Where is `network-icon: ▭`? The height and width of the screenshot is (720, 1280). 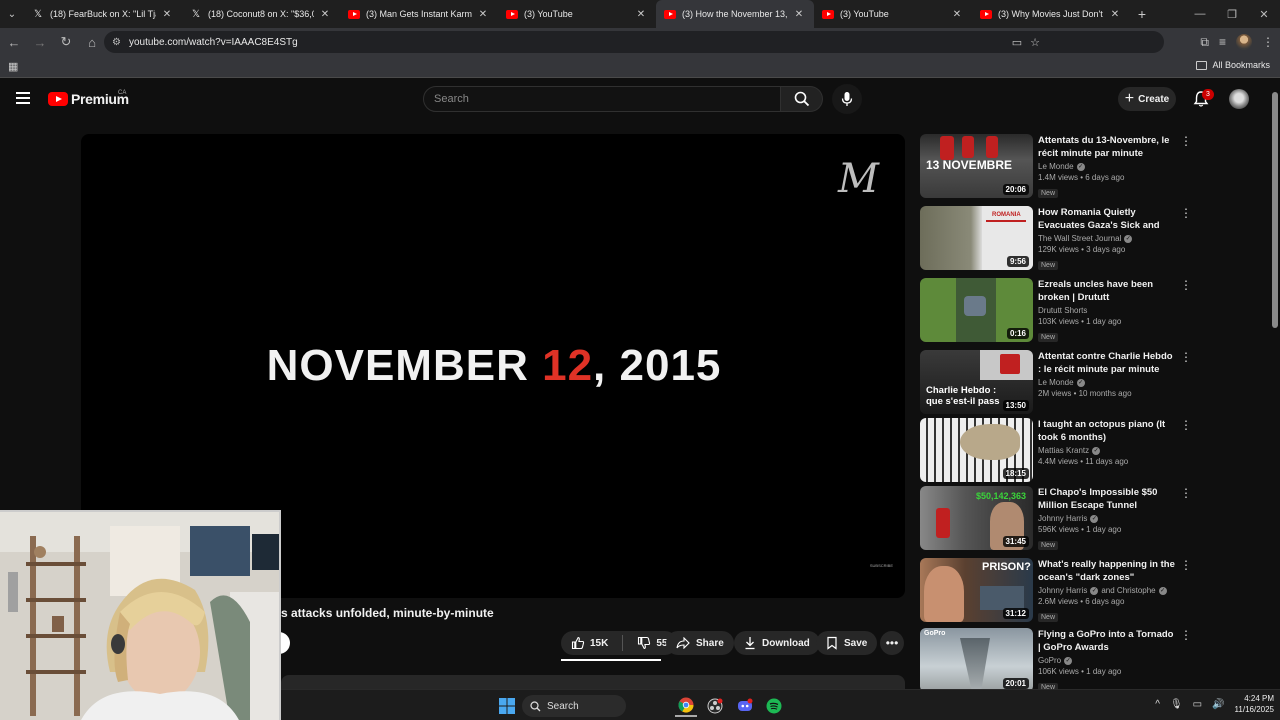
network-icon: ▭ is located at coordinates (1197, 704).